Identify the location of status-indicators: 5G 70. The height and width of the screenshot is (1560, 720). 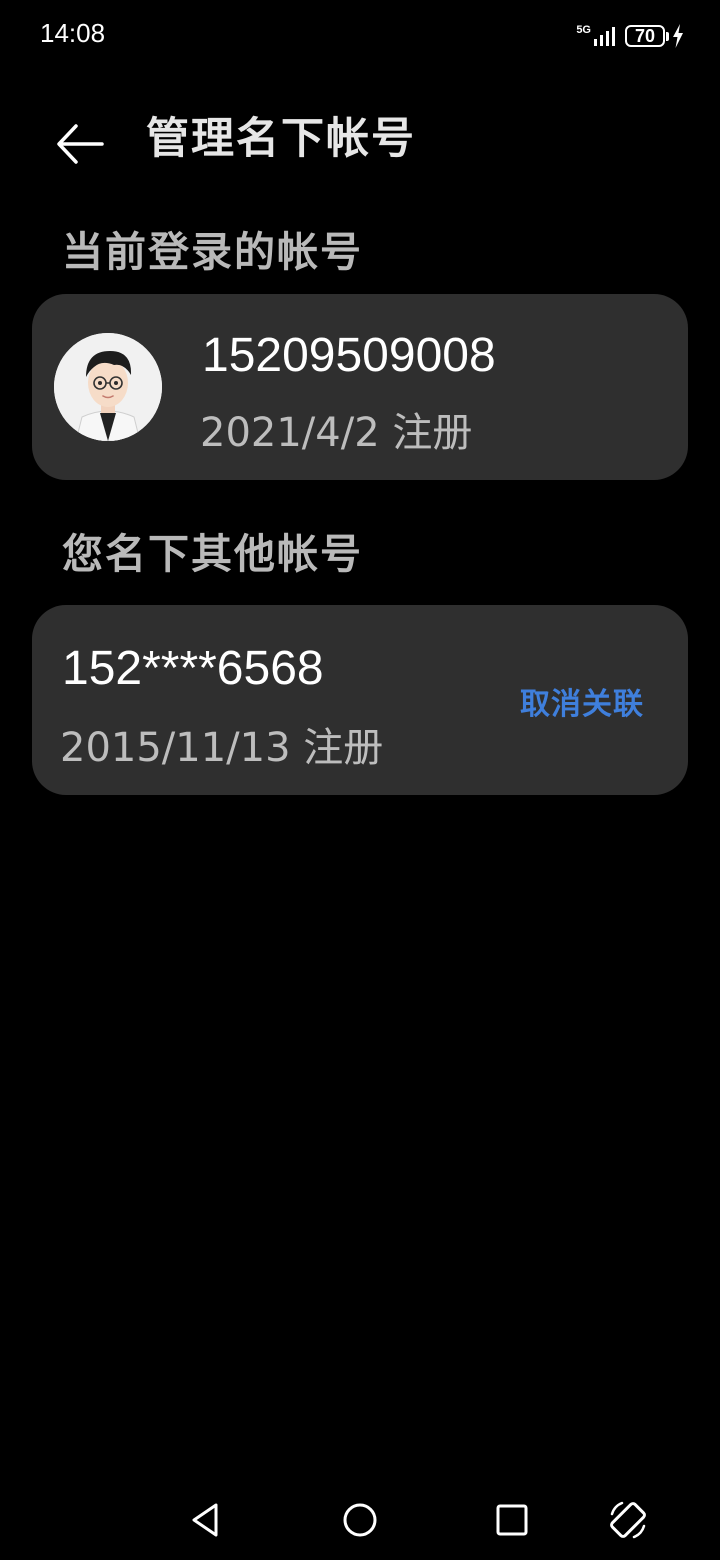
(630, 36).